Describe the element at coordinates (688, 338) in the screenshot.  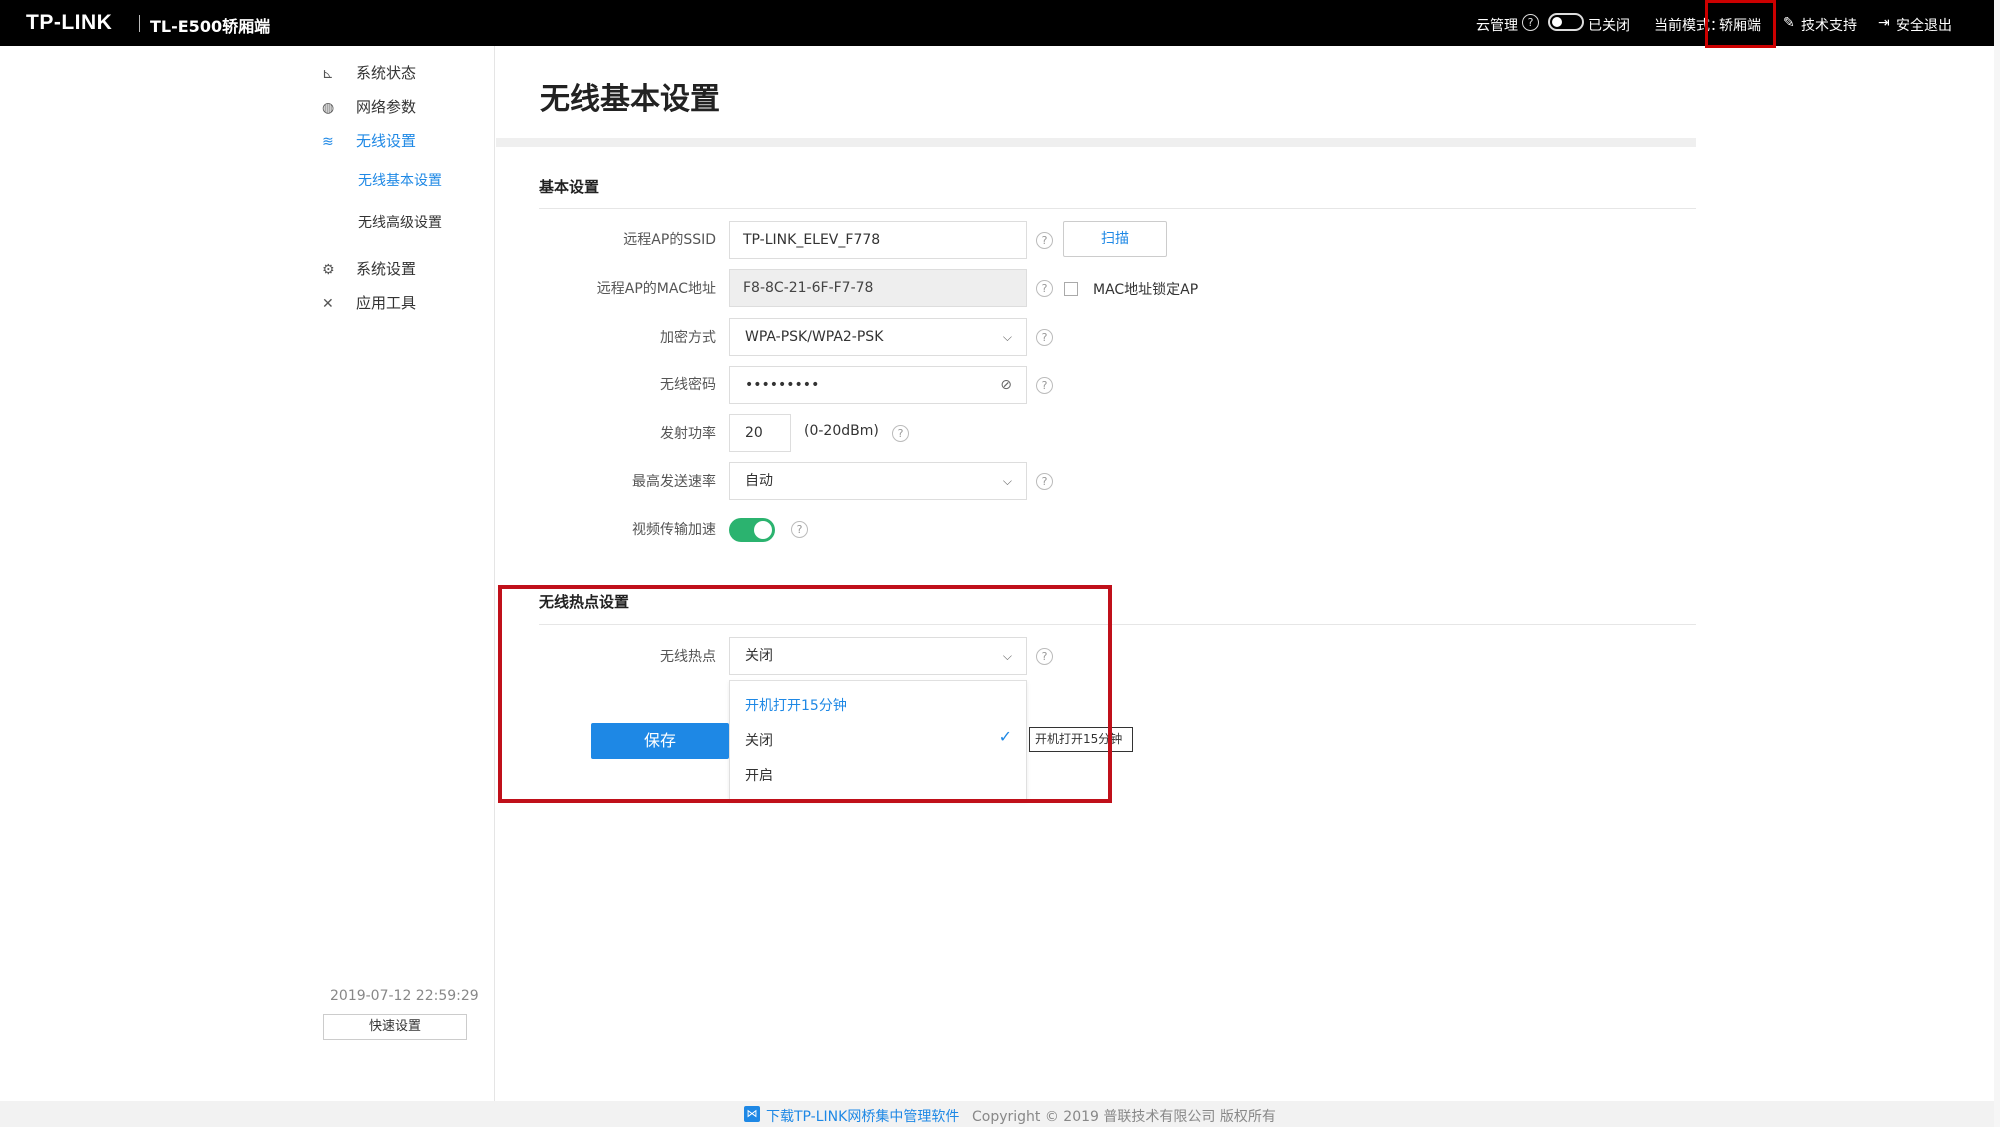
I see `encryption-label: 加密方式` at that location.